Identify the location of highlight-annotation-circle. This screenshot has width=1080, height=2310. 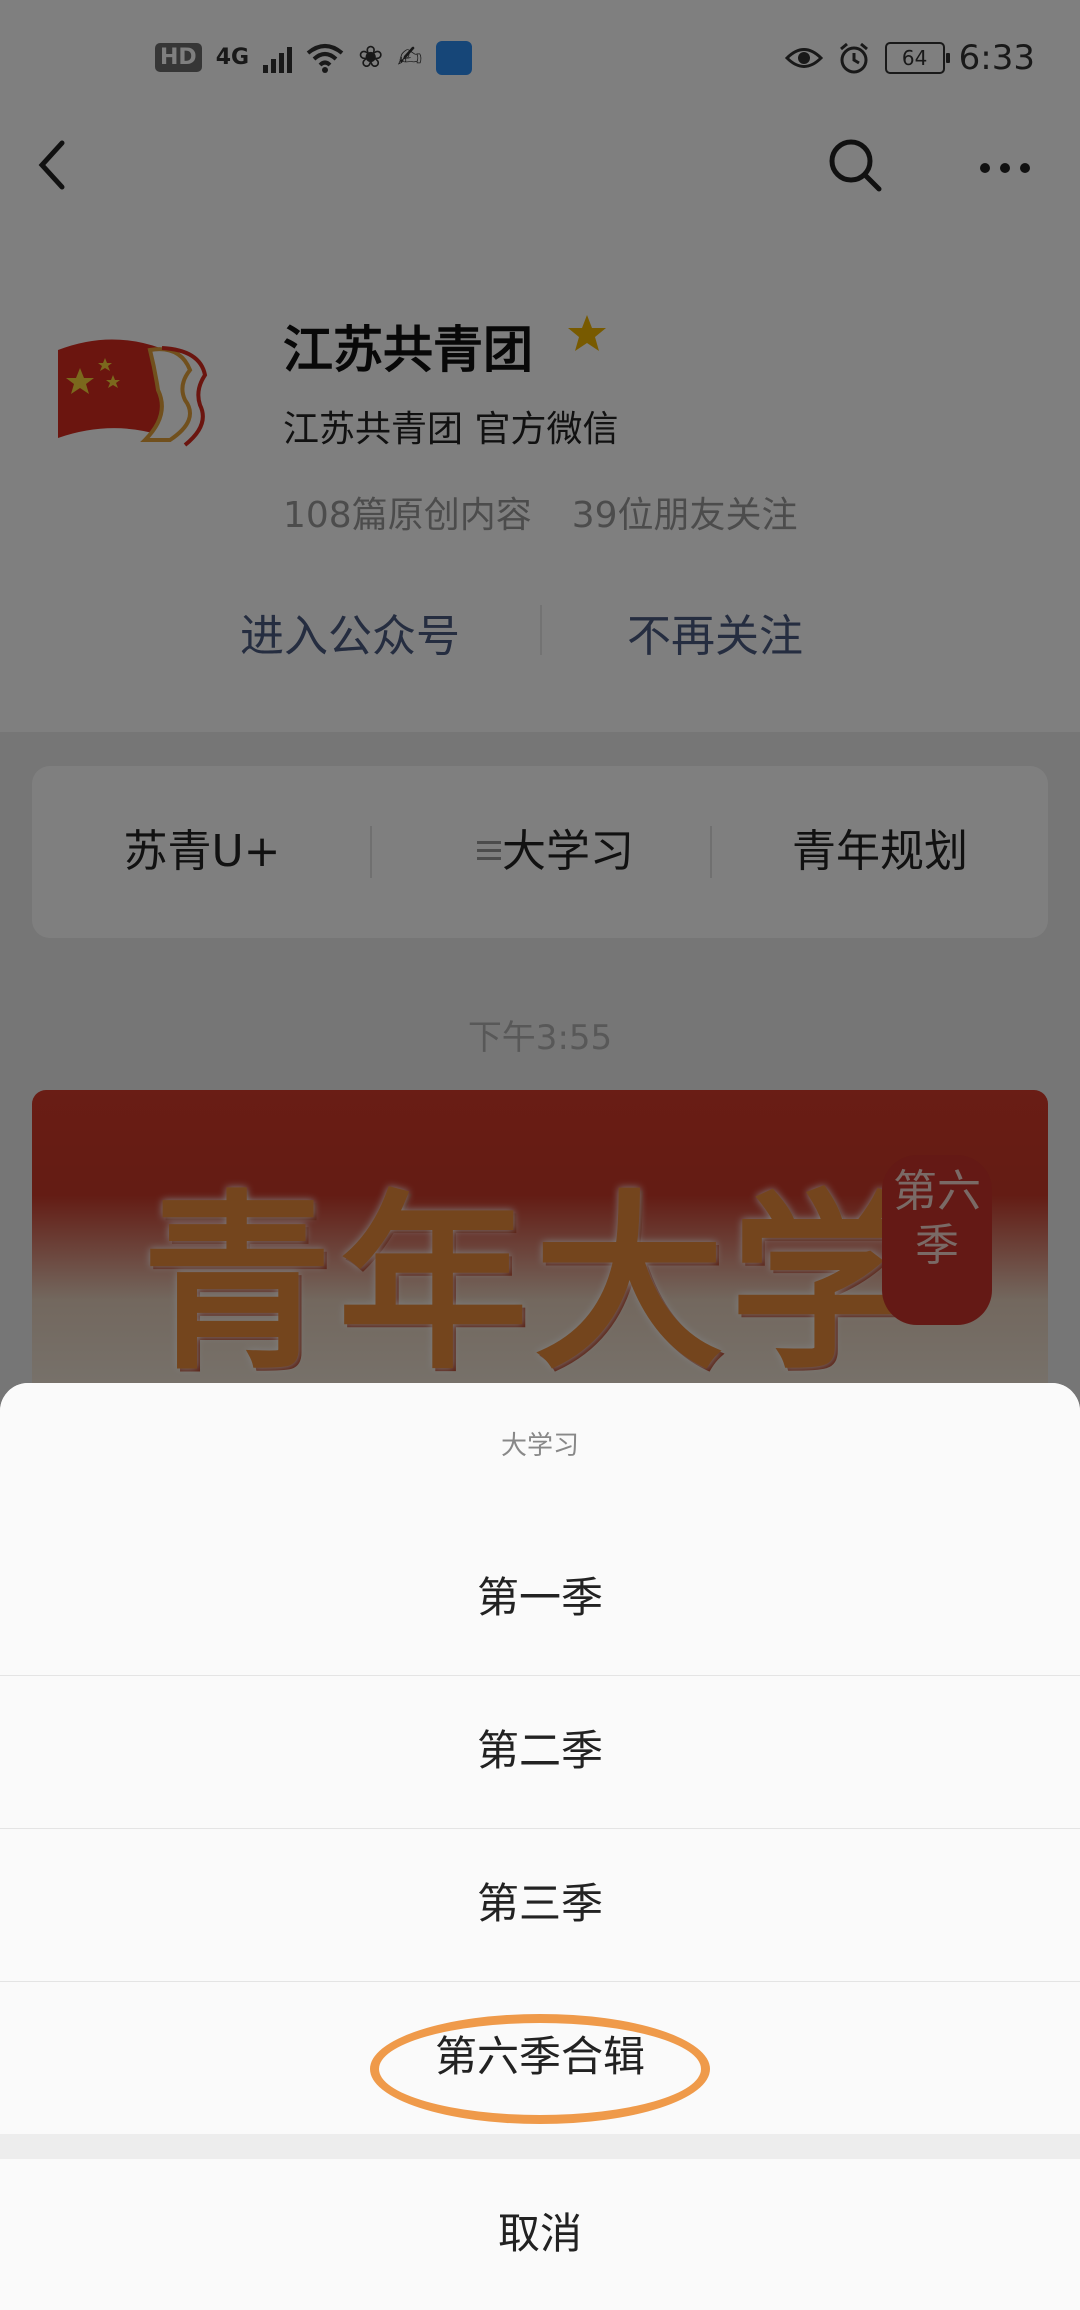
(540, 2069).